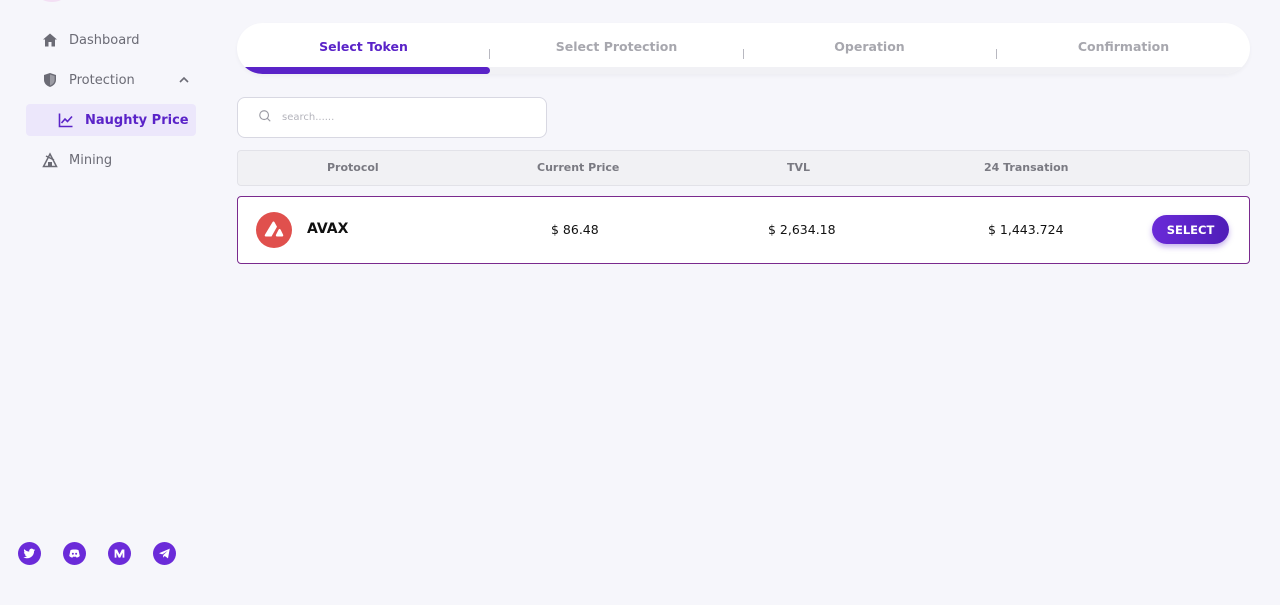 This screenshot has height=605, width=1280. What do you see at coordinates (328, 229) in the screenshot?
I see `token-name: AVAX` at bounding box center [328, 229].